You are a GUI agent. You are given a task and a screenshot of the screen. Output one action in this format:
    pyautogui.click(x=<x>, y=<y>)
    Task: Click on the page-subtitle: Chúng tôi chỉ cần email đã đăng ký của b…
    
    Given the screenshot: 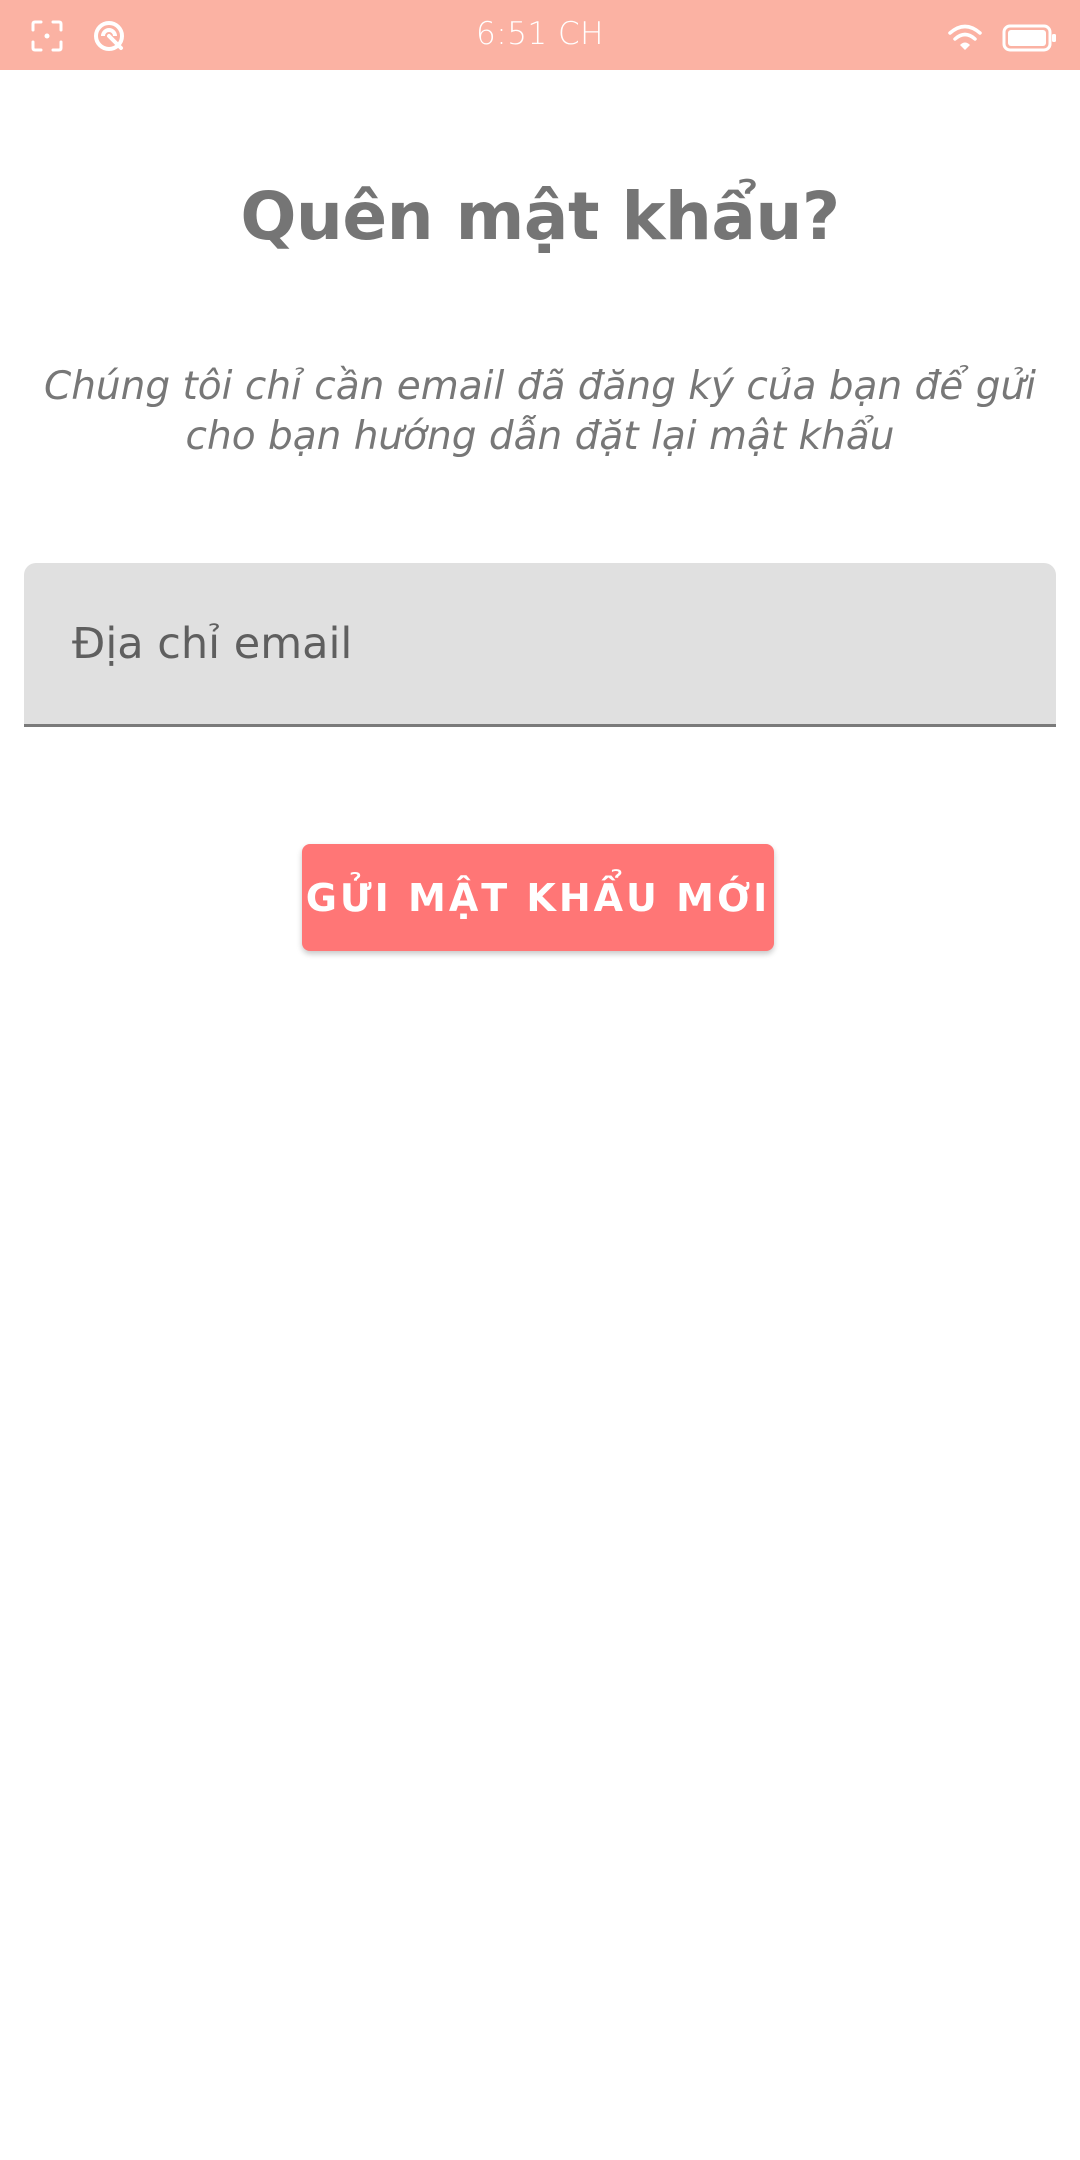 What is the action you would take?
    pyautogui.click(x=540, y=411)
    